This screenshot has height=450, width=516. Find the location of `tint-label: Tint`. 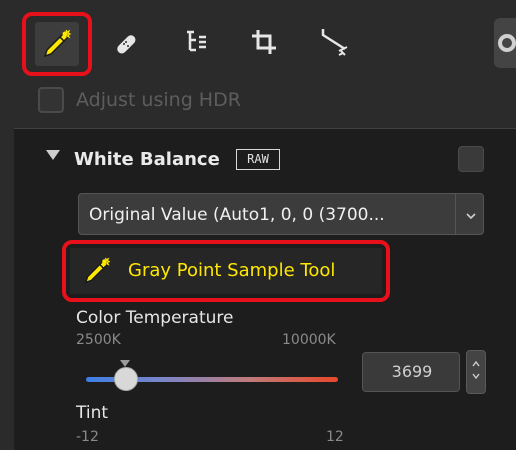

tint-label: Tint is located at coordinates (92, 413).